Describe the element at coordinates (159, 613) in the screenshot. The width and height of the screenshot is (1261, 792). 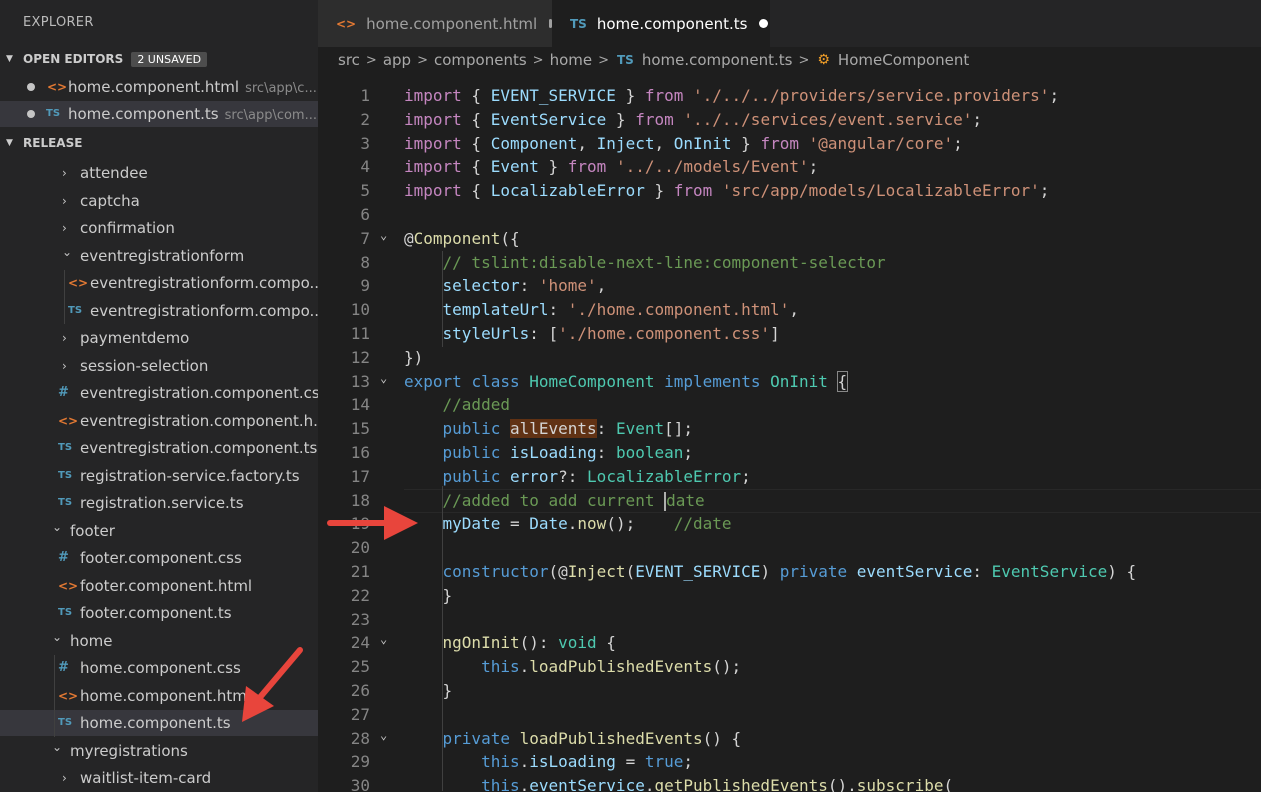
I see `tree-file: TS footer.component.ts` at that location.